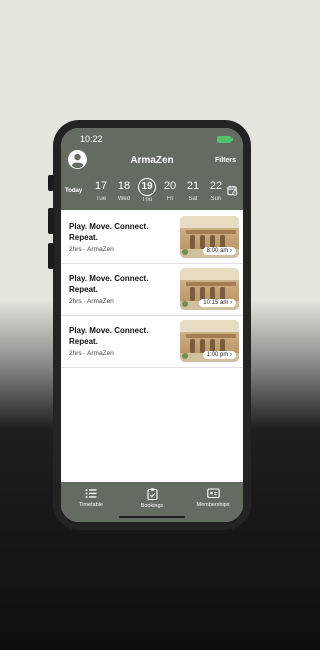 Image resolution: width=320 pixels, height=650 pixels. What do you see at coordinates (232, 190) in the screenshot?
I see `calendar-icon` at bounding box center [232, 190].